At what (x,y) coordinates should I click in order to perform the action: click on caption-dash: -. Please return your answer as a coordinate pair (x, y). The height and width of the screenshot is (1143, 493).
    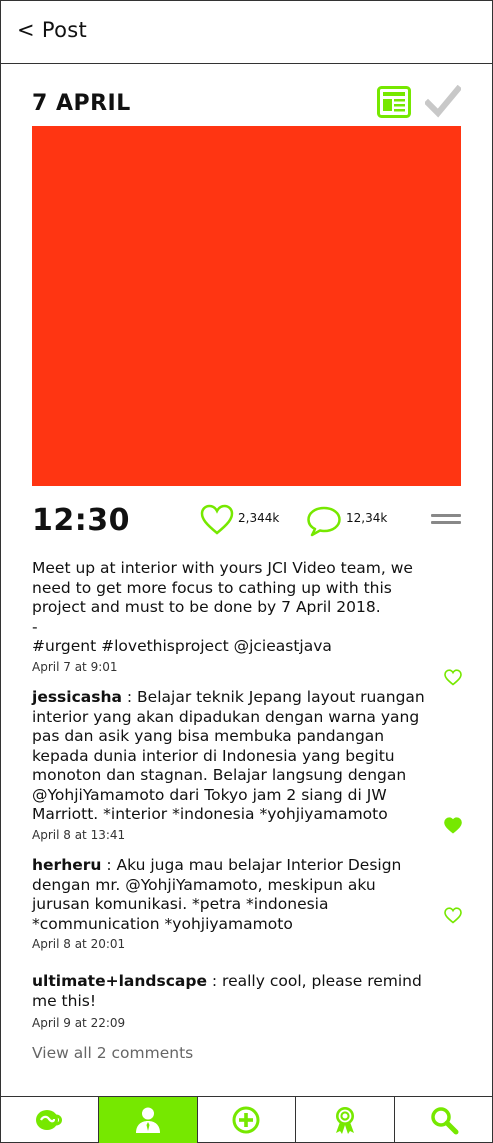
    Looking at the image, I should click on (35, 626).